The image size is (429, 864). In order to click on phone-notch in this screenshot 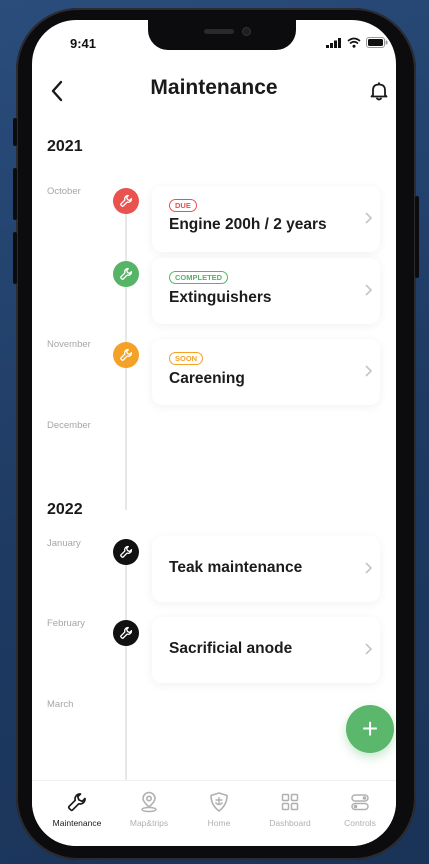, I will do `click(222, 35)`.